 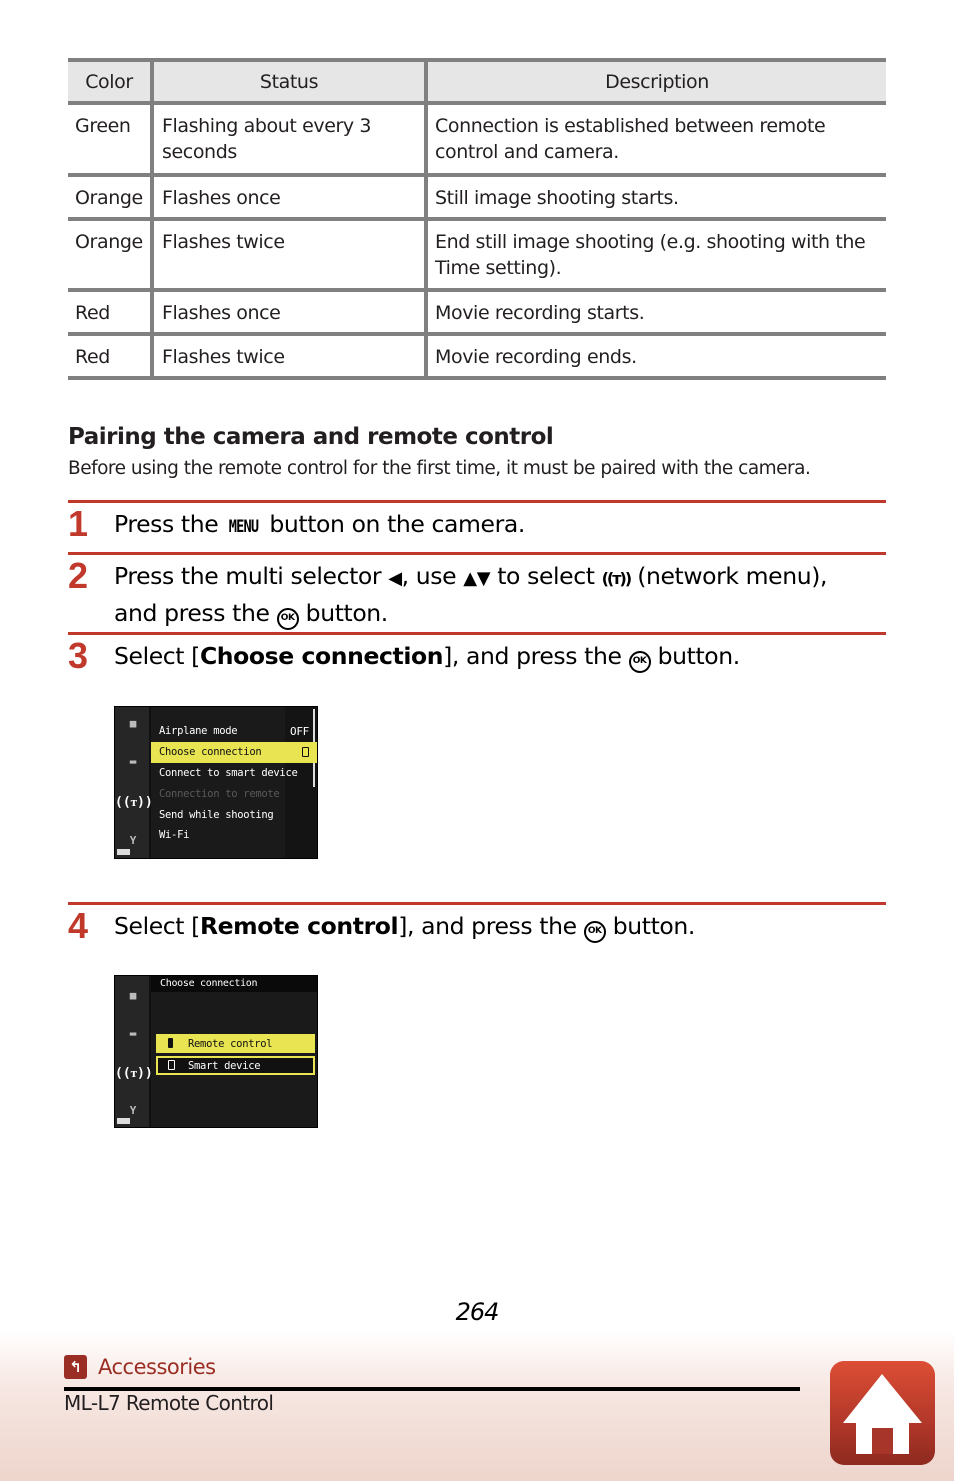 I want to click on option-smart-device: Smart device, so click(x=235, y=1065).